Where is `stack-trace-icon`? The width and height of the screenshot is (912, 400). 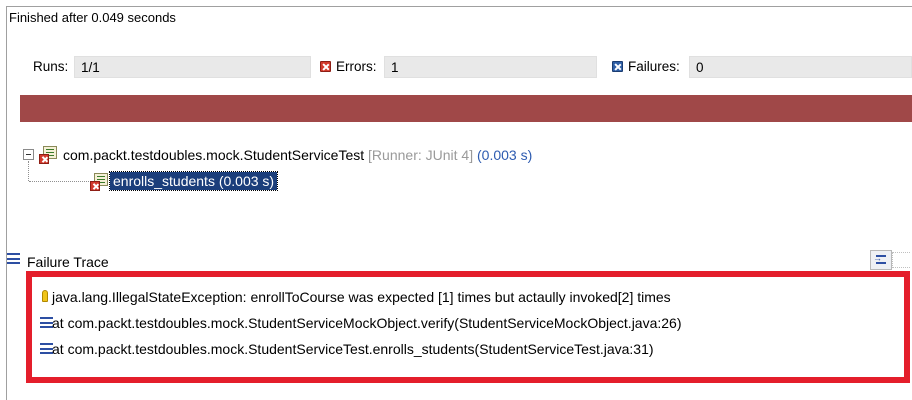
stack-trace-icon is located at coordinates (13, 258).